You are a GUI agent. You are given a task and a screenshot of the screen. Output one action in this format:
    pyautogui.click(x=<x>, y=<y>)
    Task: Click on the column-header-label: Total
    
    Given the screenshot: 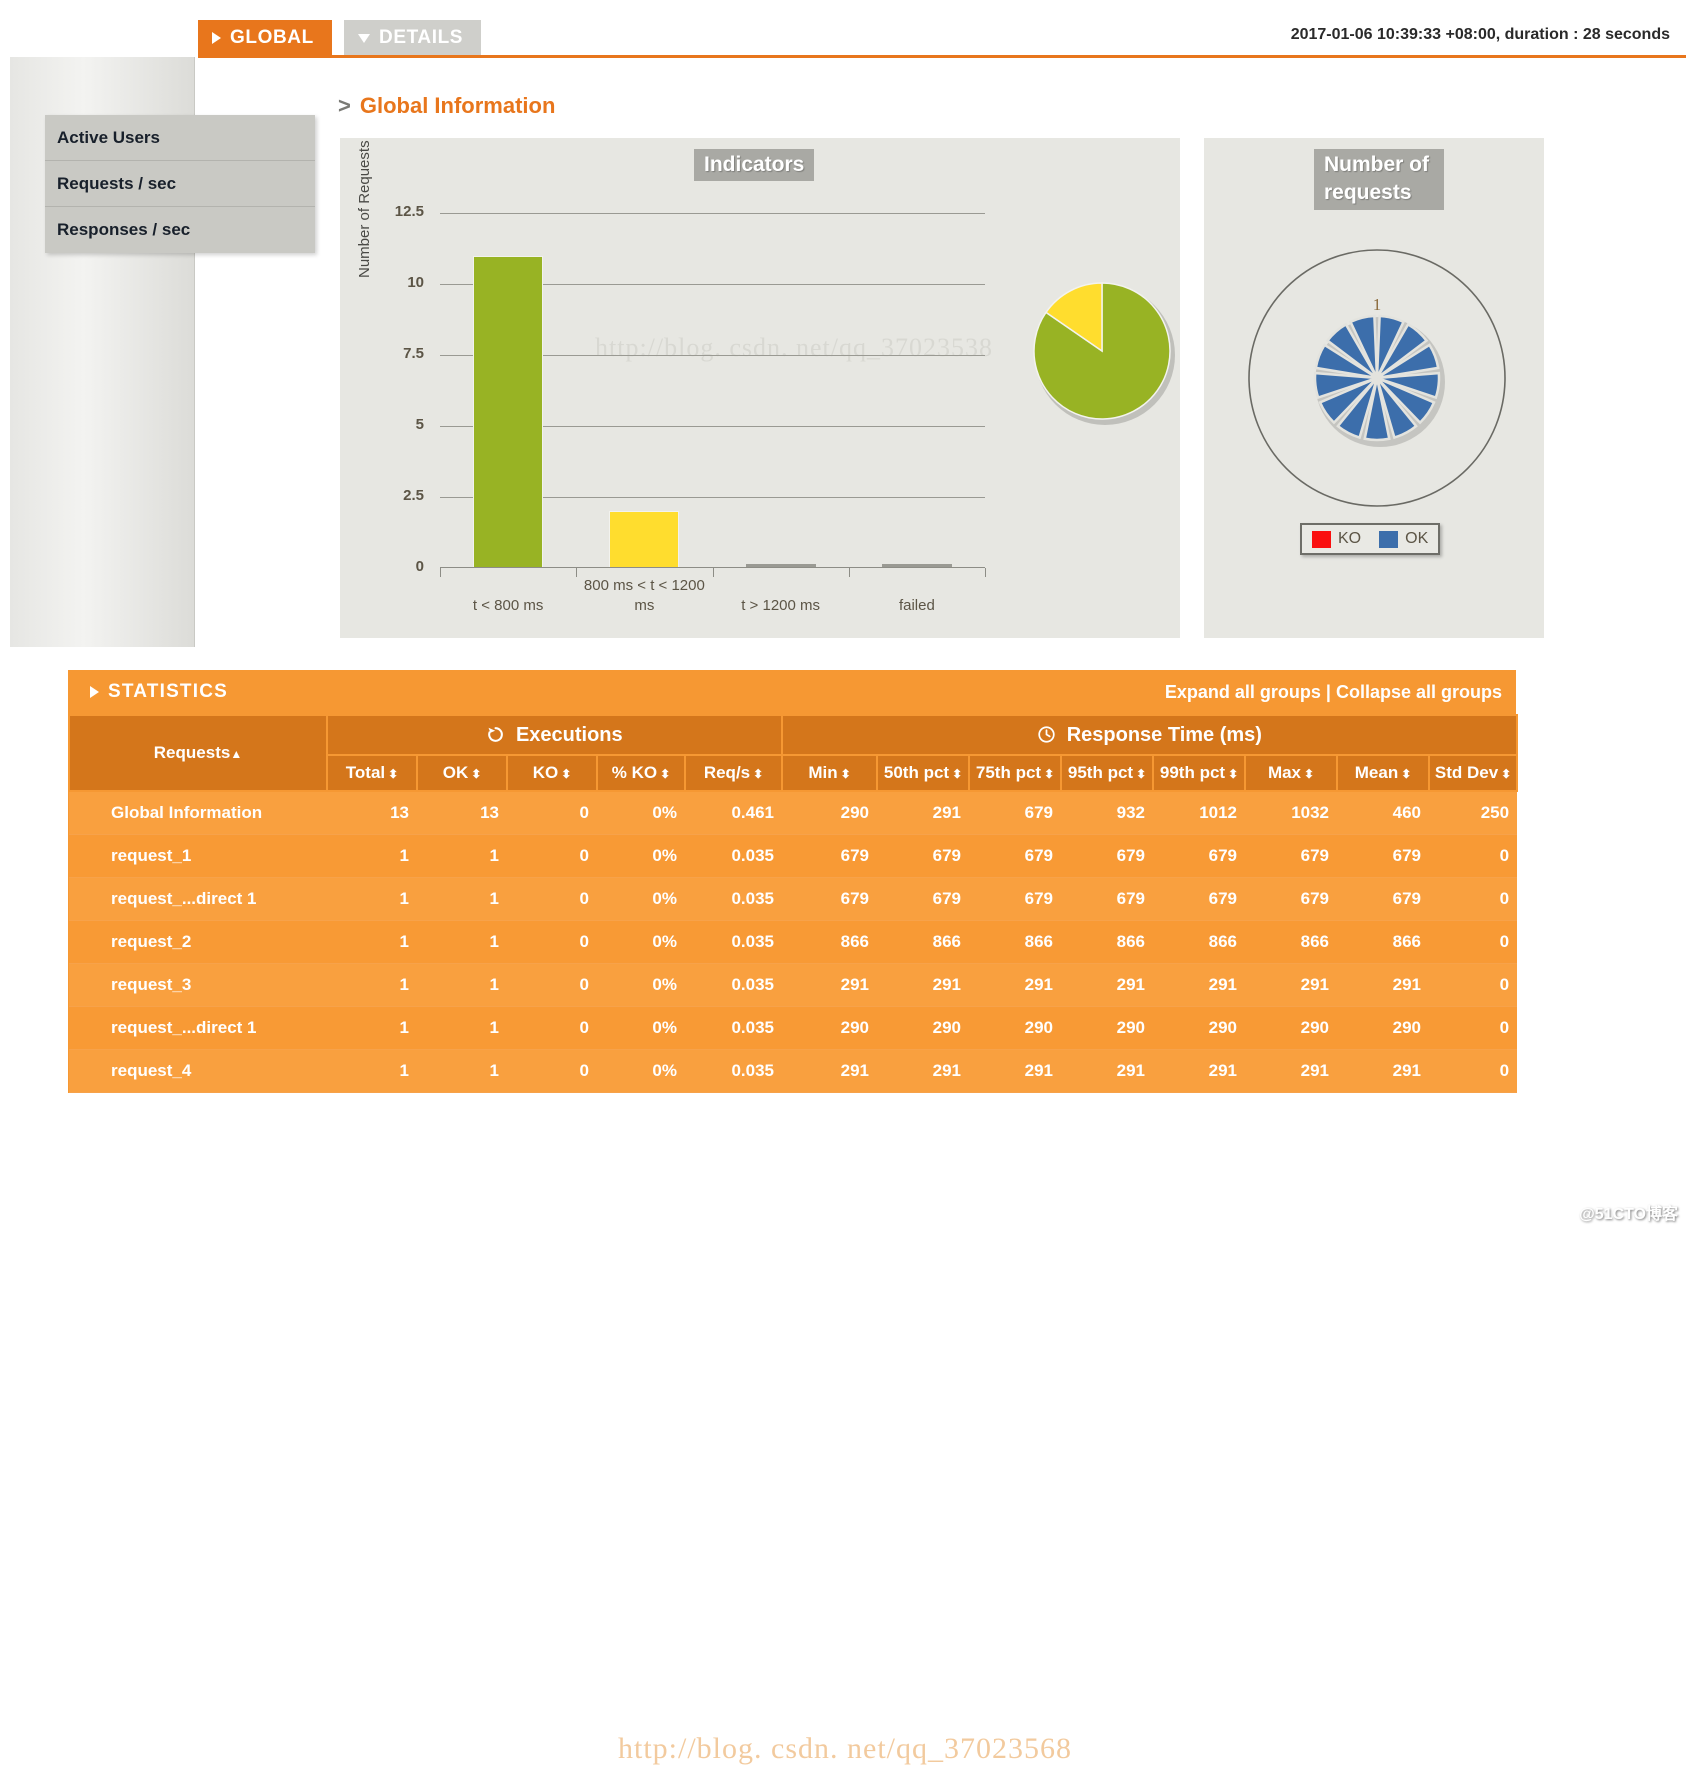 What is the action you would take?
    pyautogui.click(x=365, y=772)
    